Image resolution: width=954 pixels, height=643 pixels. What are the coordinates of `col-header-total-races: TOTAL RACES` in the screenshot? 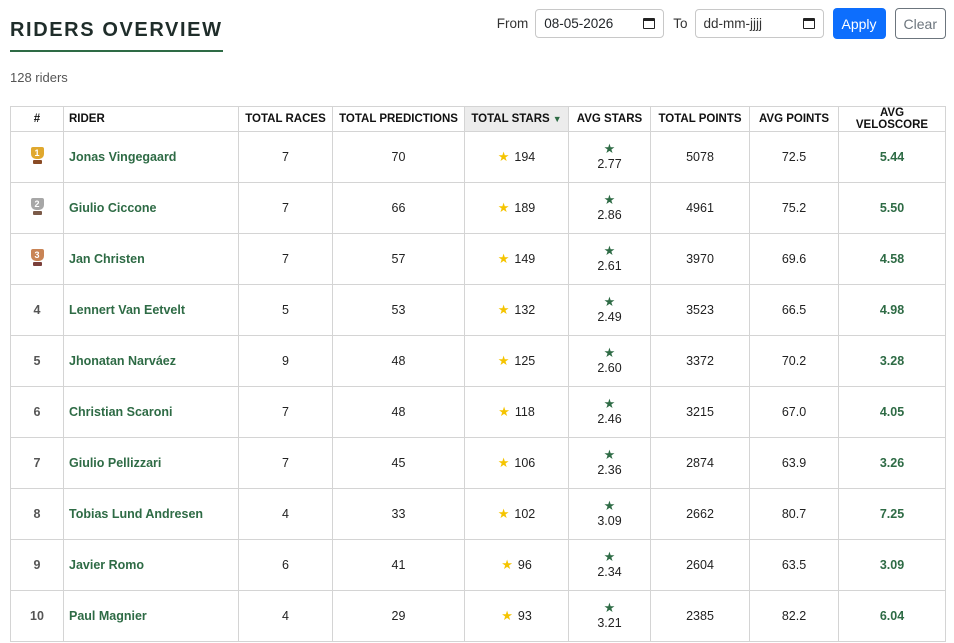 It's located at (285, 119).